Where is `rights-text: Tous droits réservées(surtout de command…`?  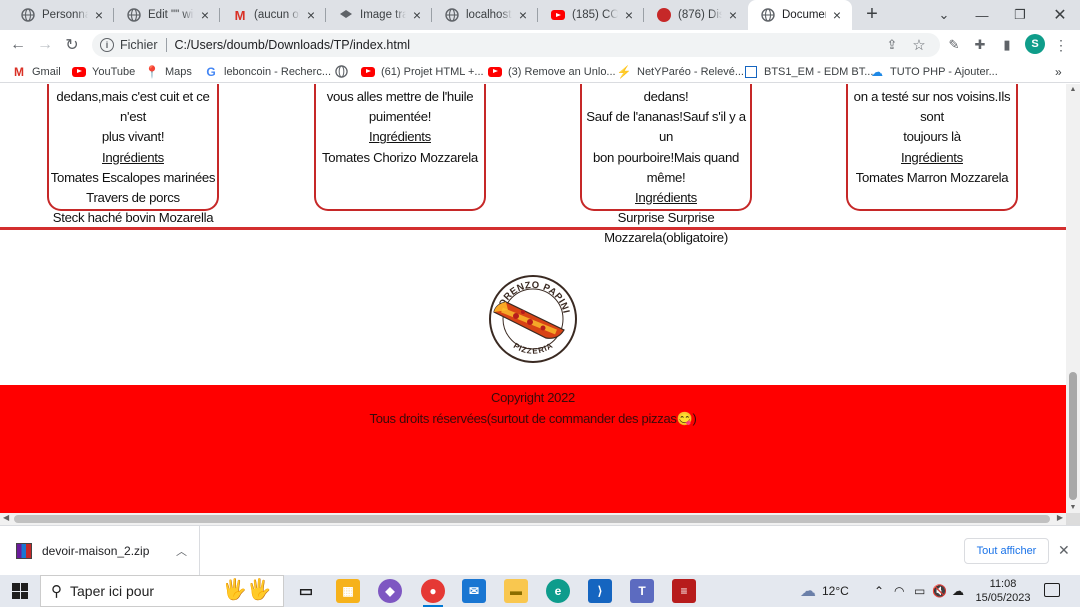
rights-text: Tous droits réservées(surtout de command… is located at coordinates (533, 418).